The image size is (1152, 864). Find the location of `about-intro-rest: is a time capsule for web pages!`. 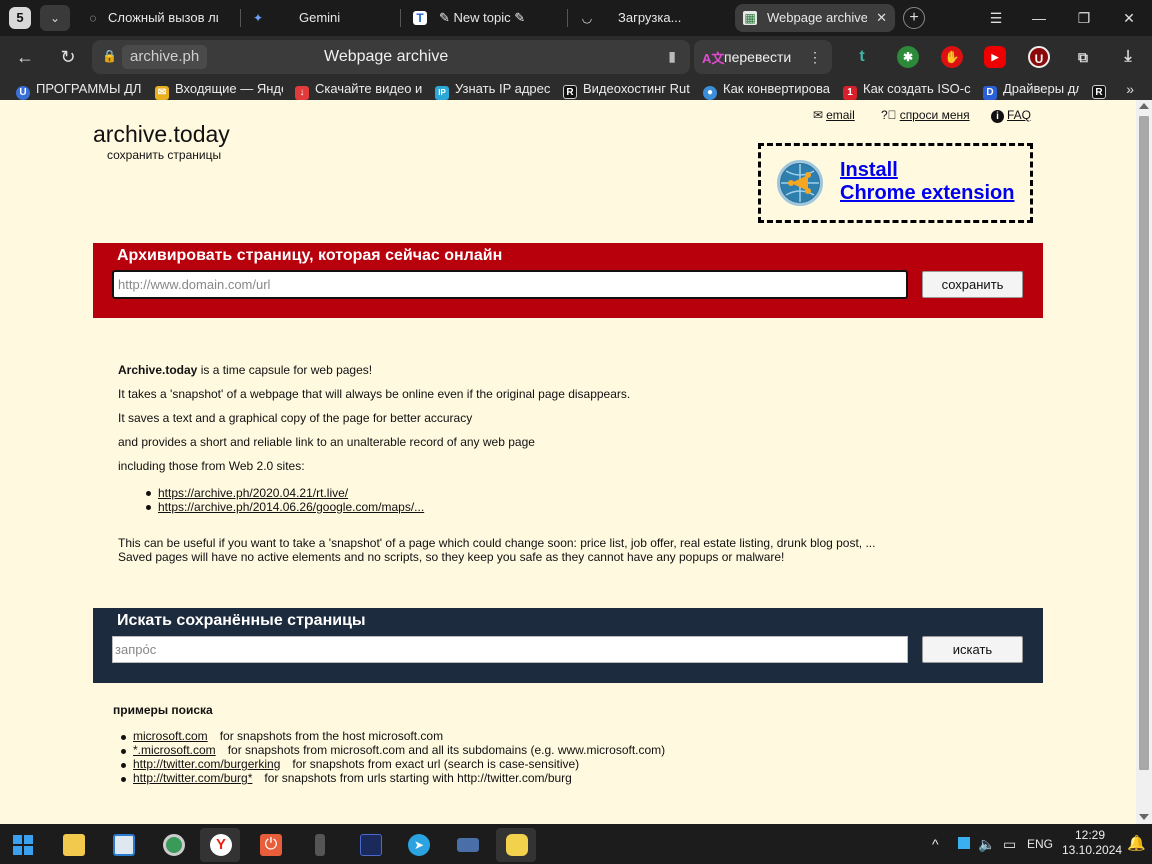

about-intro-rest: is a time capsule for web pages! is located at coordinates (285, 370).